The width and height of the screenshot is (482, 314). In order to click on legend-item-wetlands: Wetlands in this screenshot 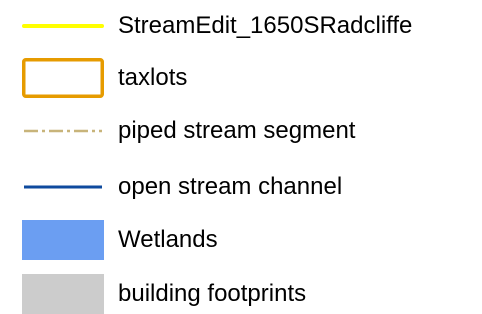, I will do `click(241, 240)`.